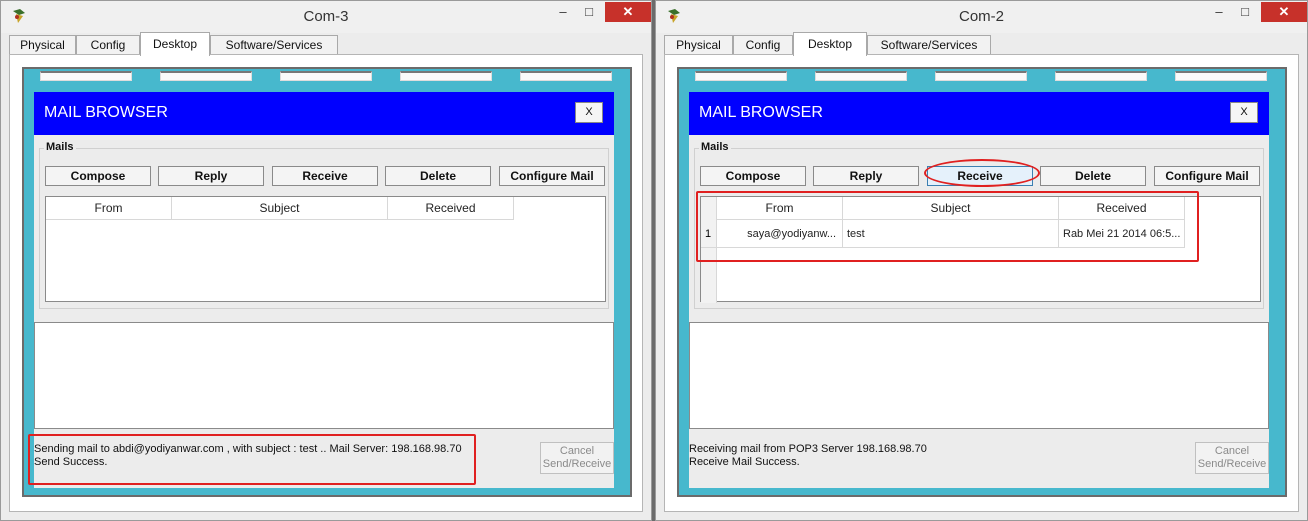  What do you see at coordinates (325, 176) in the screenshot?
I see `receive-button: Receive` at bounding box center [325, 176].